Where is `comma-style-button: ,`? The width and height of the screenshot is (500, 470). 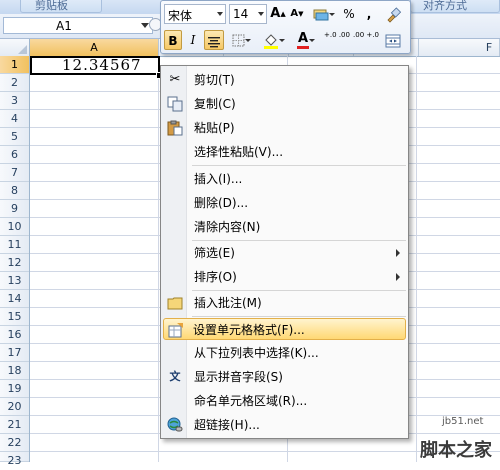 comma-style-button: , is located at coordinates (369, 14).